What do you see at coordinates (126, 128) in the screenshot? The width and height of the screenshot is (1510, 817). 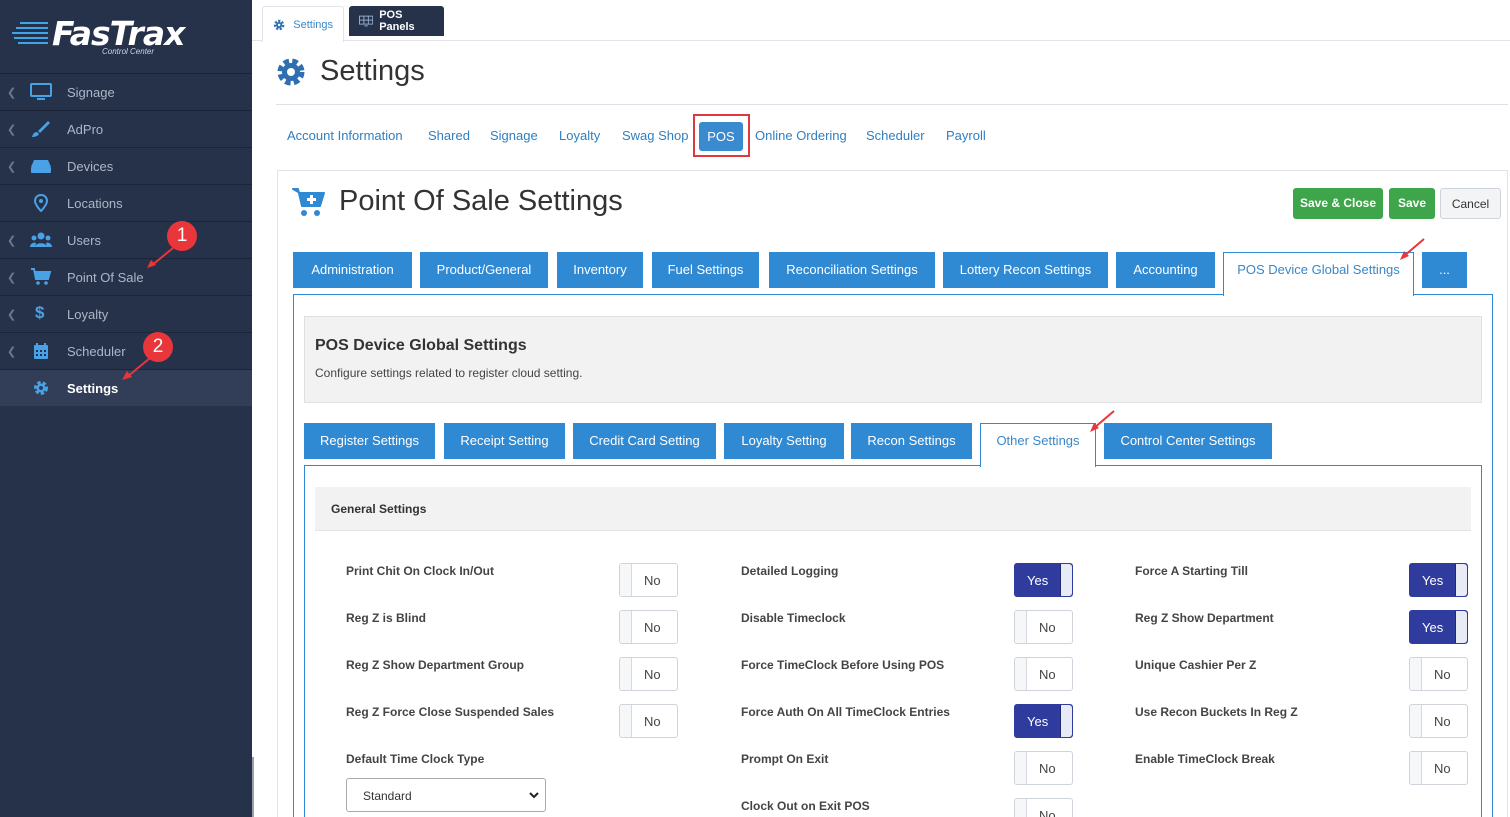 I see `sidebar-item-adpro: ❮ AdPro` at bounding box center [126, 128].